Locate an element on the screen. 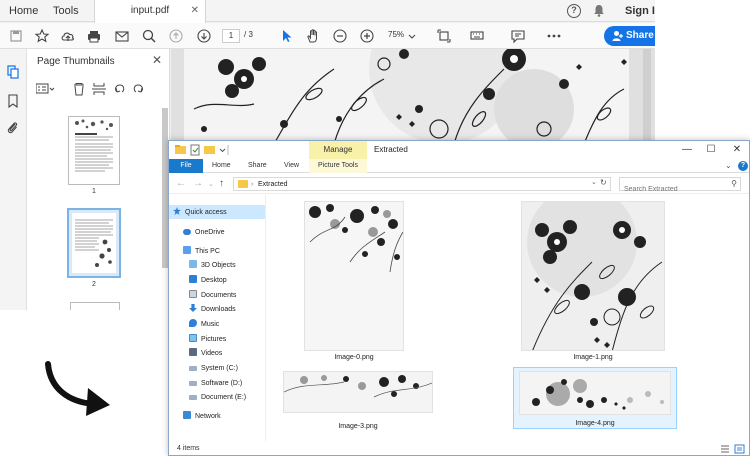 This screenshot has width=750, height=456. computer-icon is located at coordinates (187, 250).